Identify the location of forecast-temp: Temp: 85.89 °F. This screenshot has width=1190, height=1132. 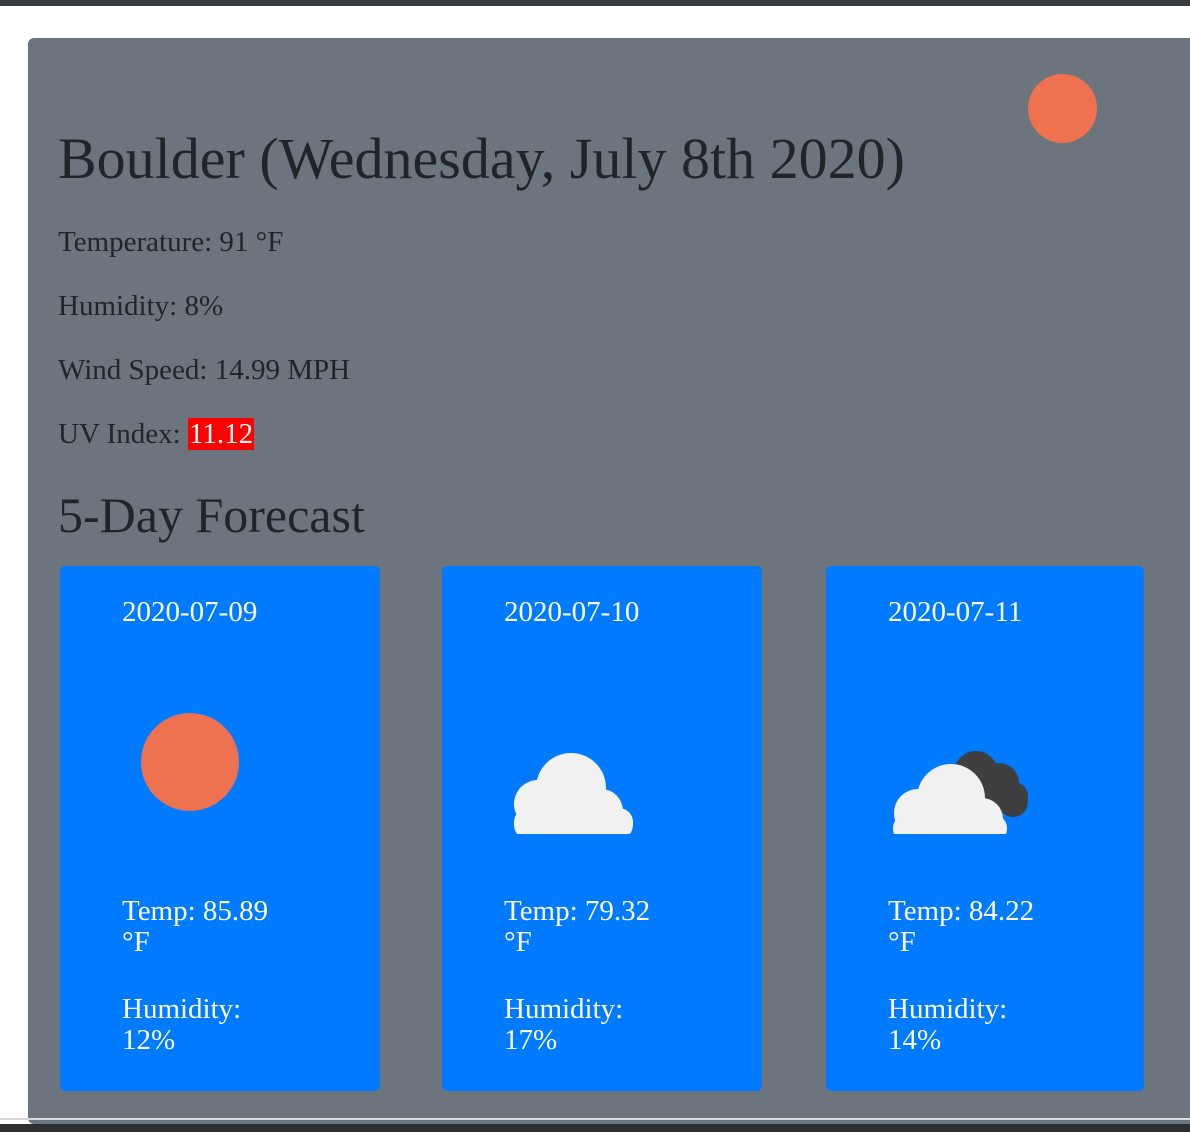
(222, 927).